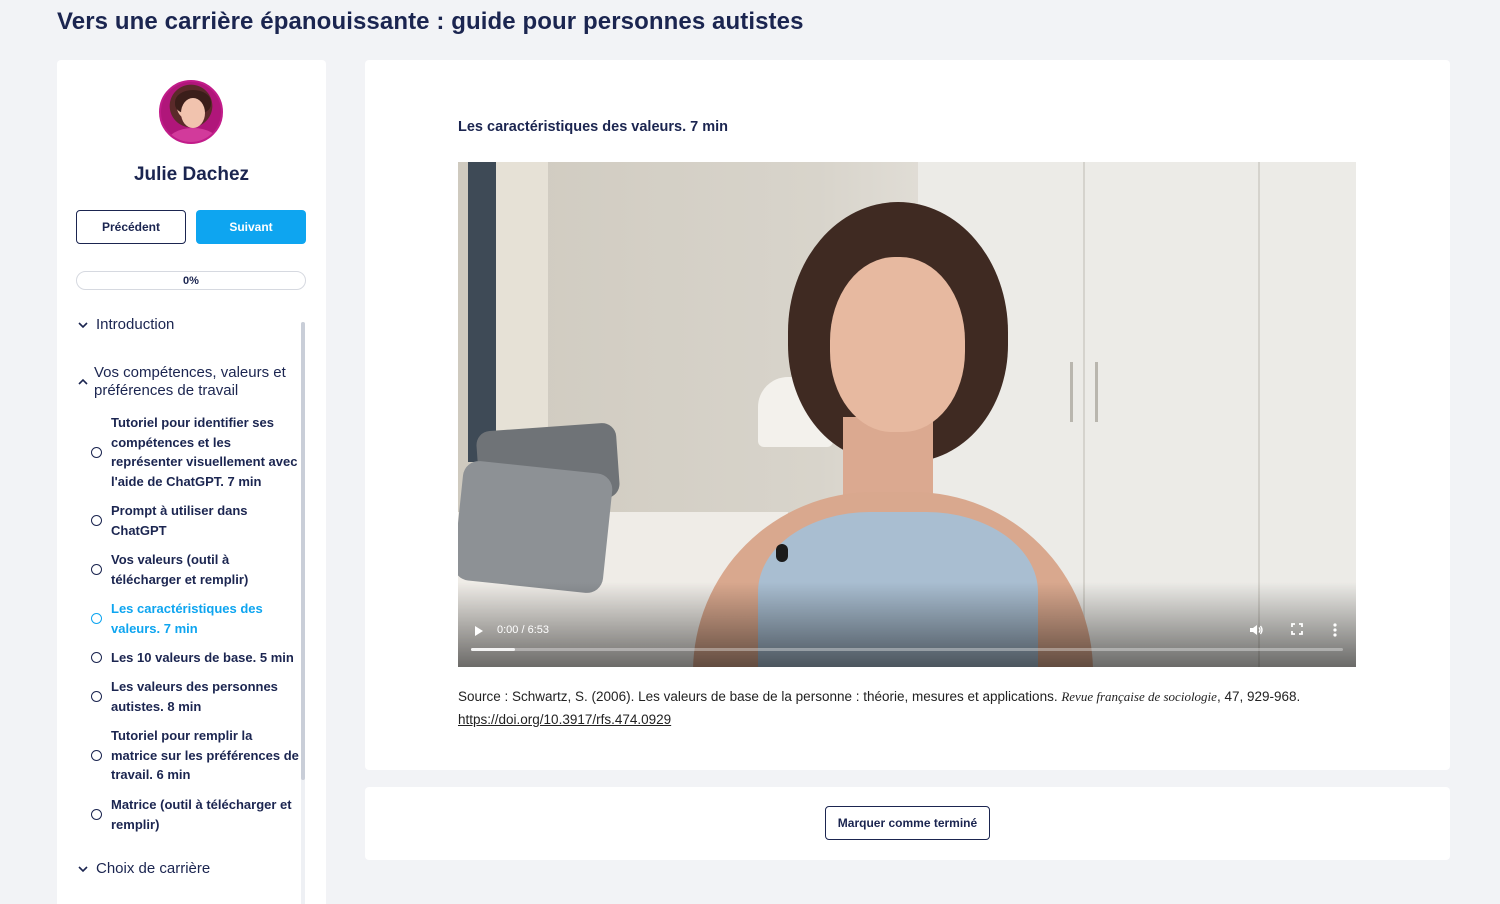 The height and width of the screenshot is (904, 1500). I want to click on author-avatar, so click(191, 112).